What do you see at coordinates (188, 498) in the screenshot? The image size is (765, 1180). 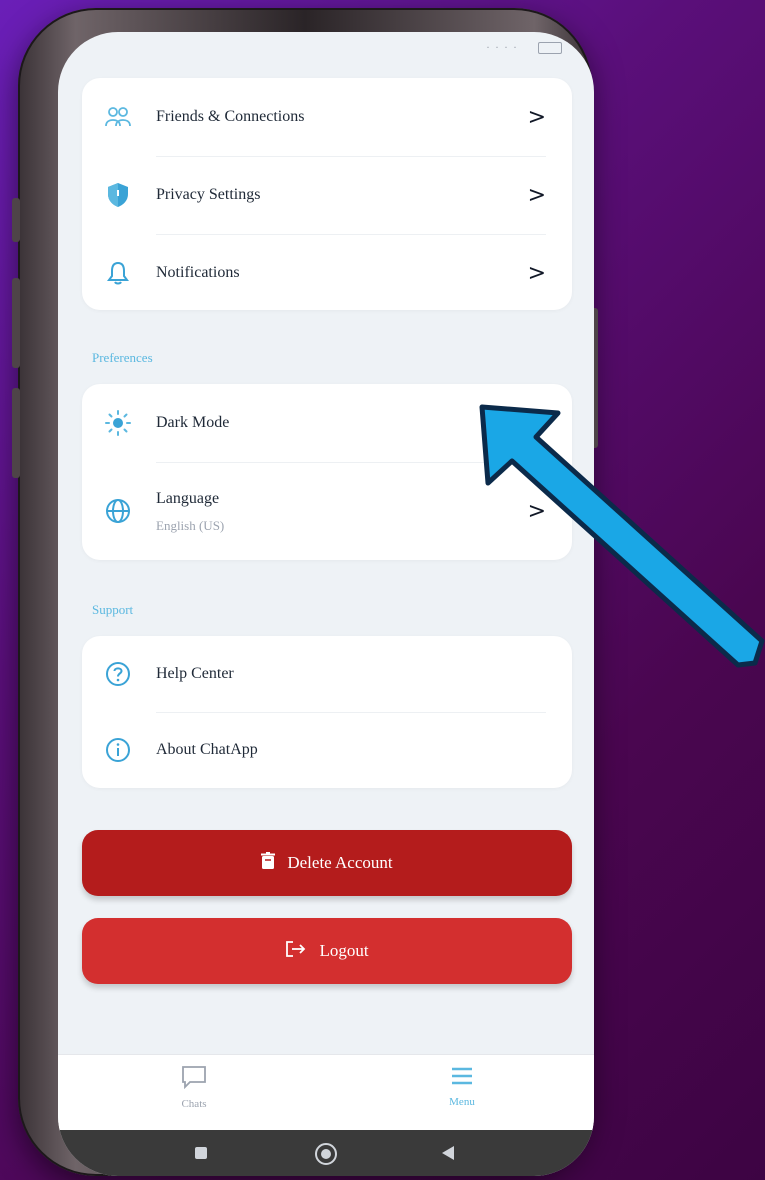 I see `language-label: Language` at bounding box center [188, 498].